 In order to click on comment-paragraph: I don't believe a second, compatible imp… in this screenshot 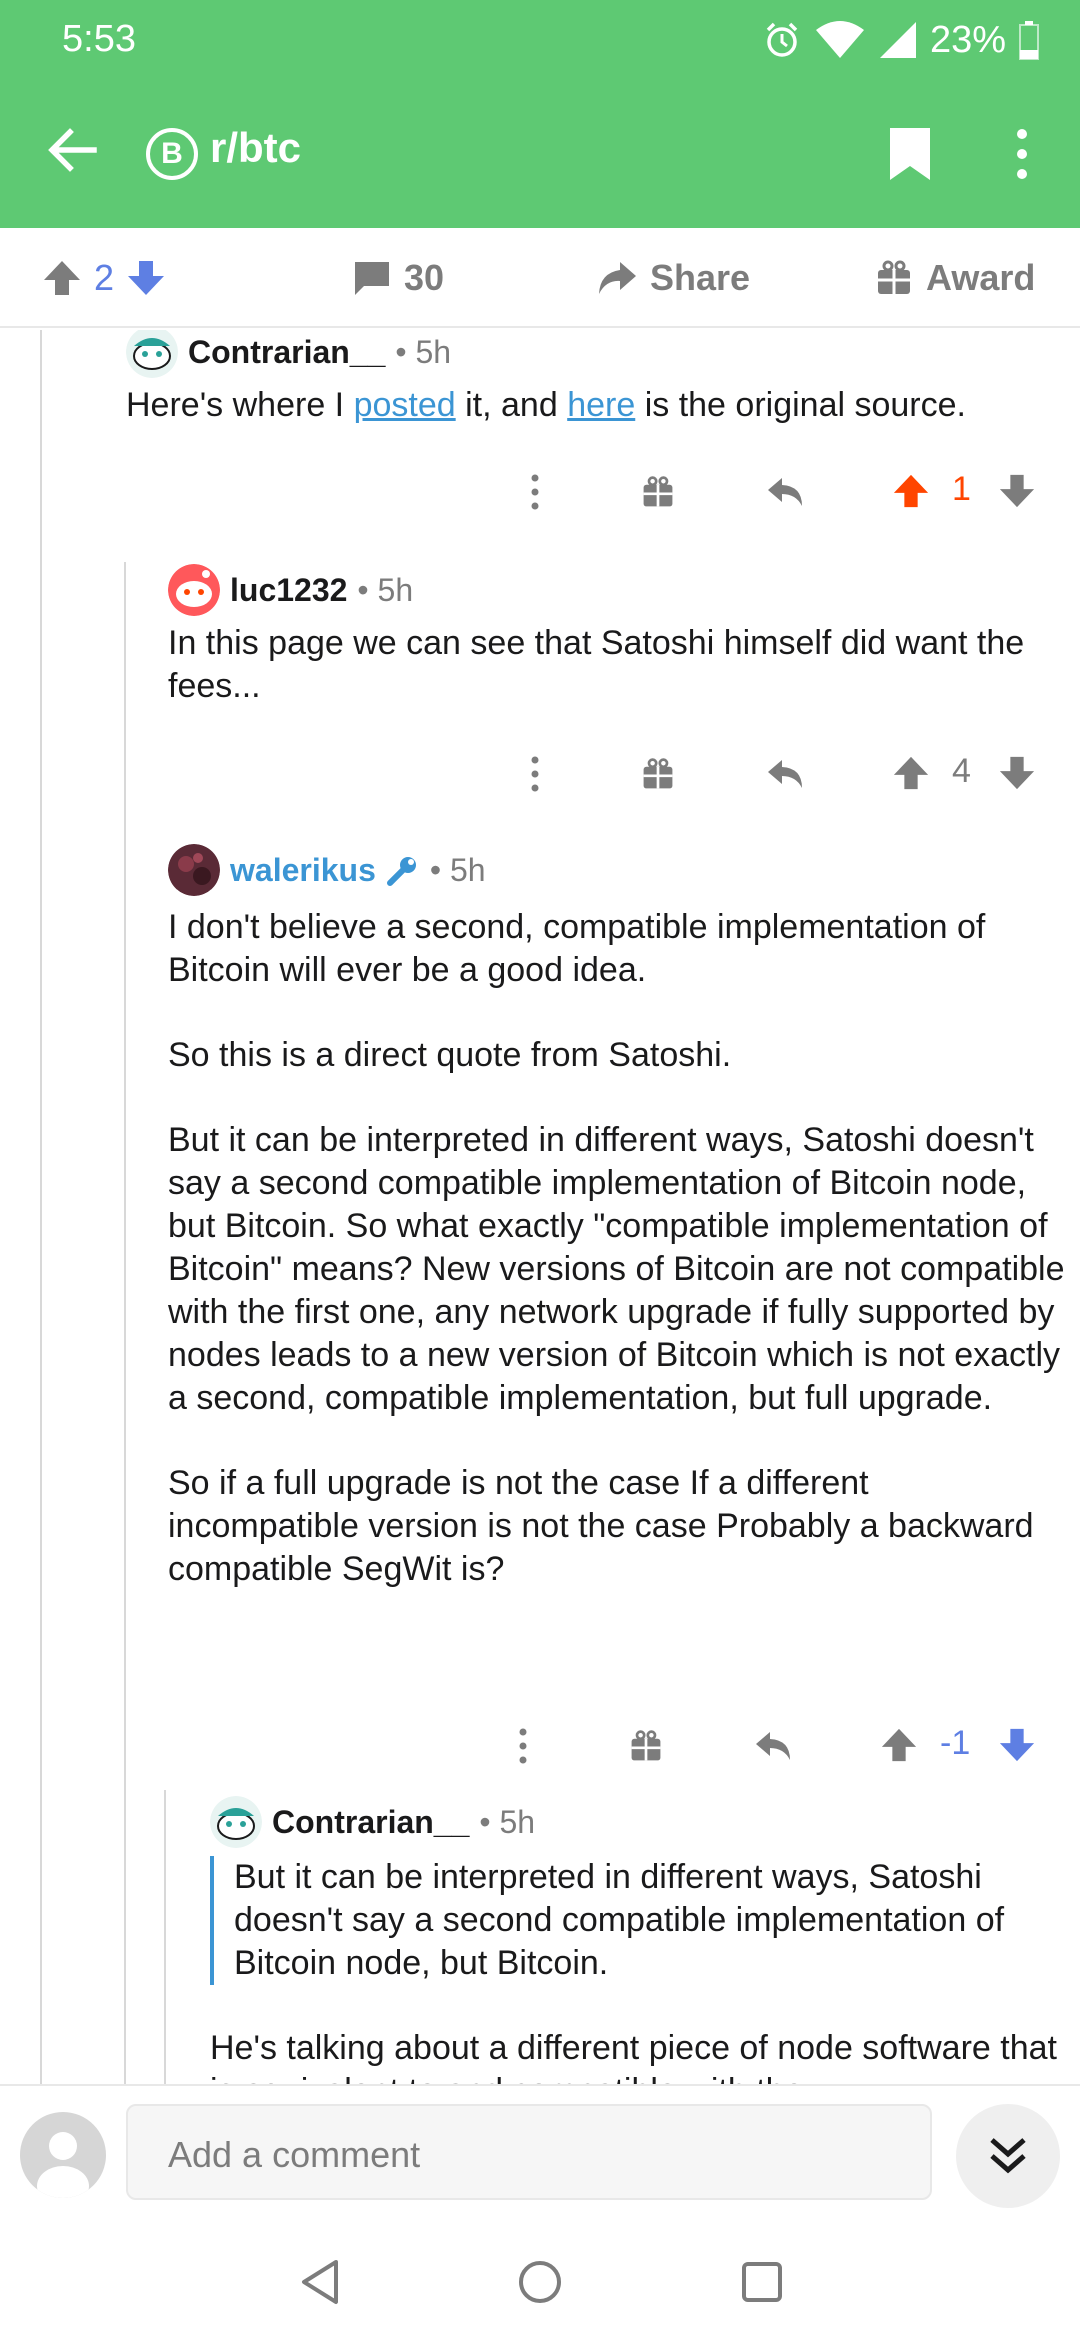, I will do `click(577, 948)`.